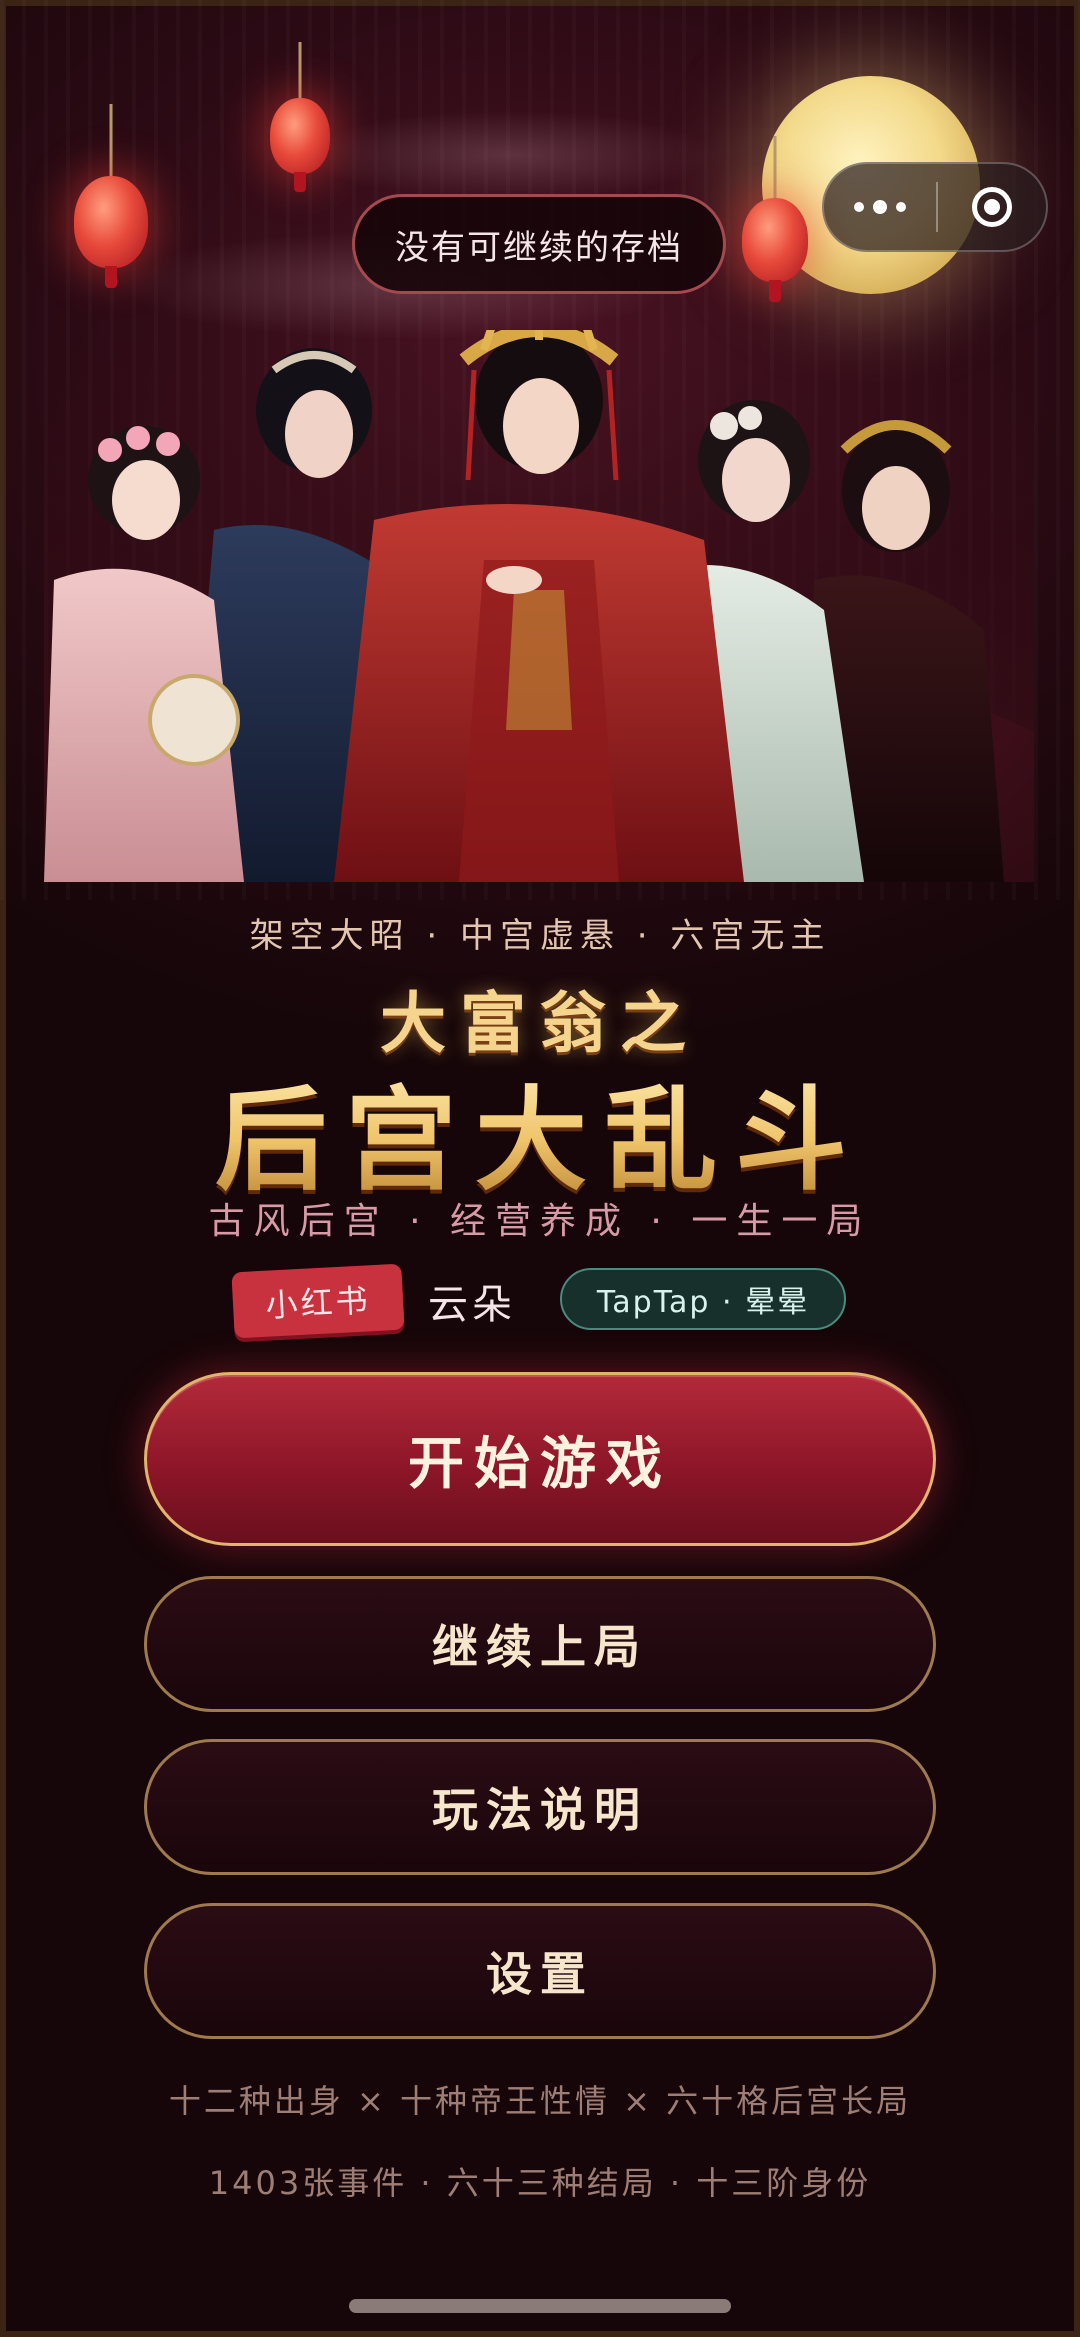 The height and width of the screenshot is (2337, 1080). Describe the element at coordinates (540, 1810) in the screenshot. I see `how-to-play-label: 玩法说明` at that location.